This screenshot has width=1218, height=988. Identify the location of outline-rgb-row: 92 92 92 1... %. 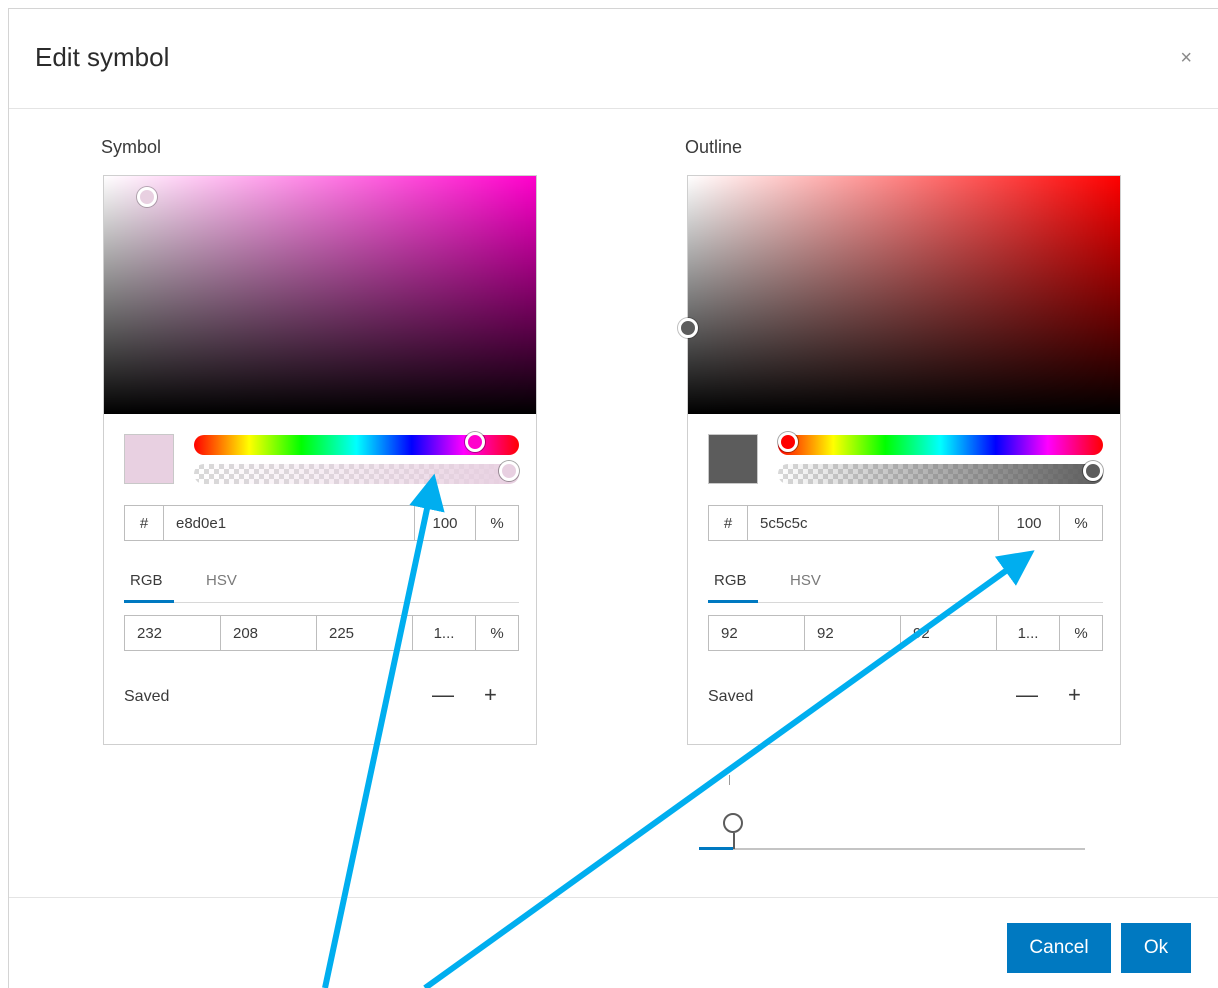
(905, 633).